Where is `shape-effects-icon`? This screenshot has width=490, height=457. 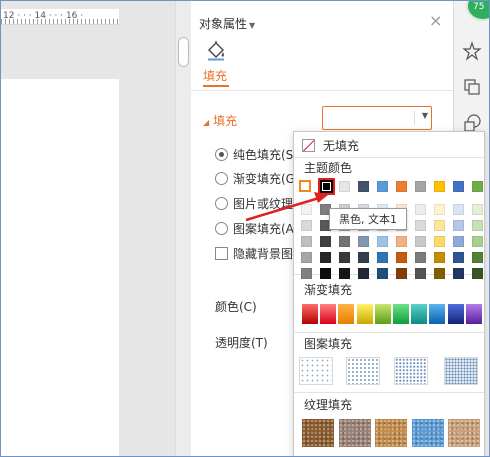 shape-effects-icon is located at coordinates (472, 51).